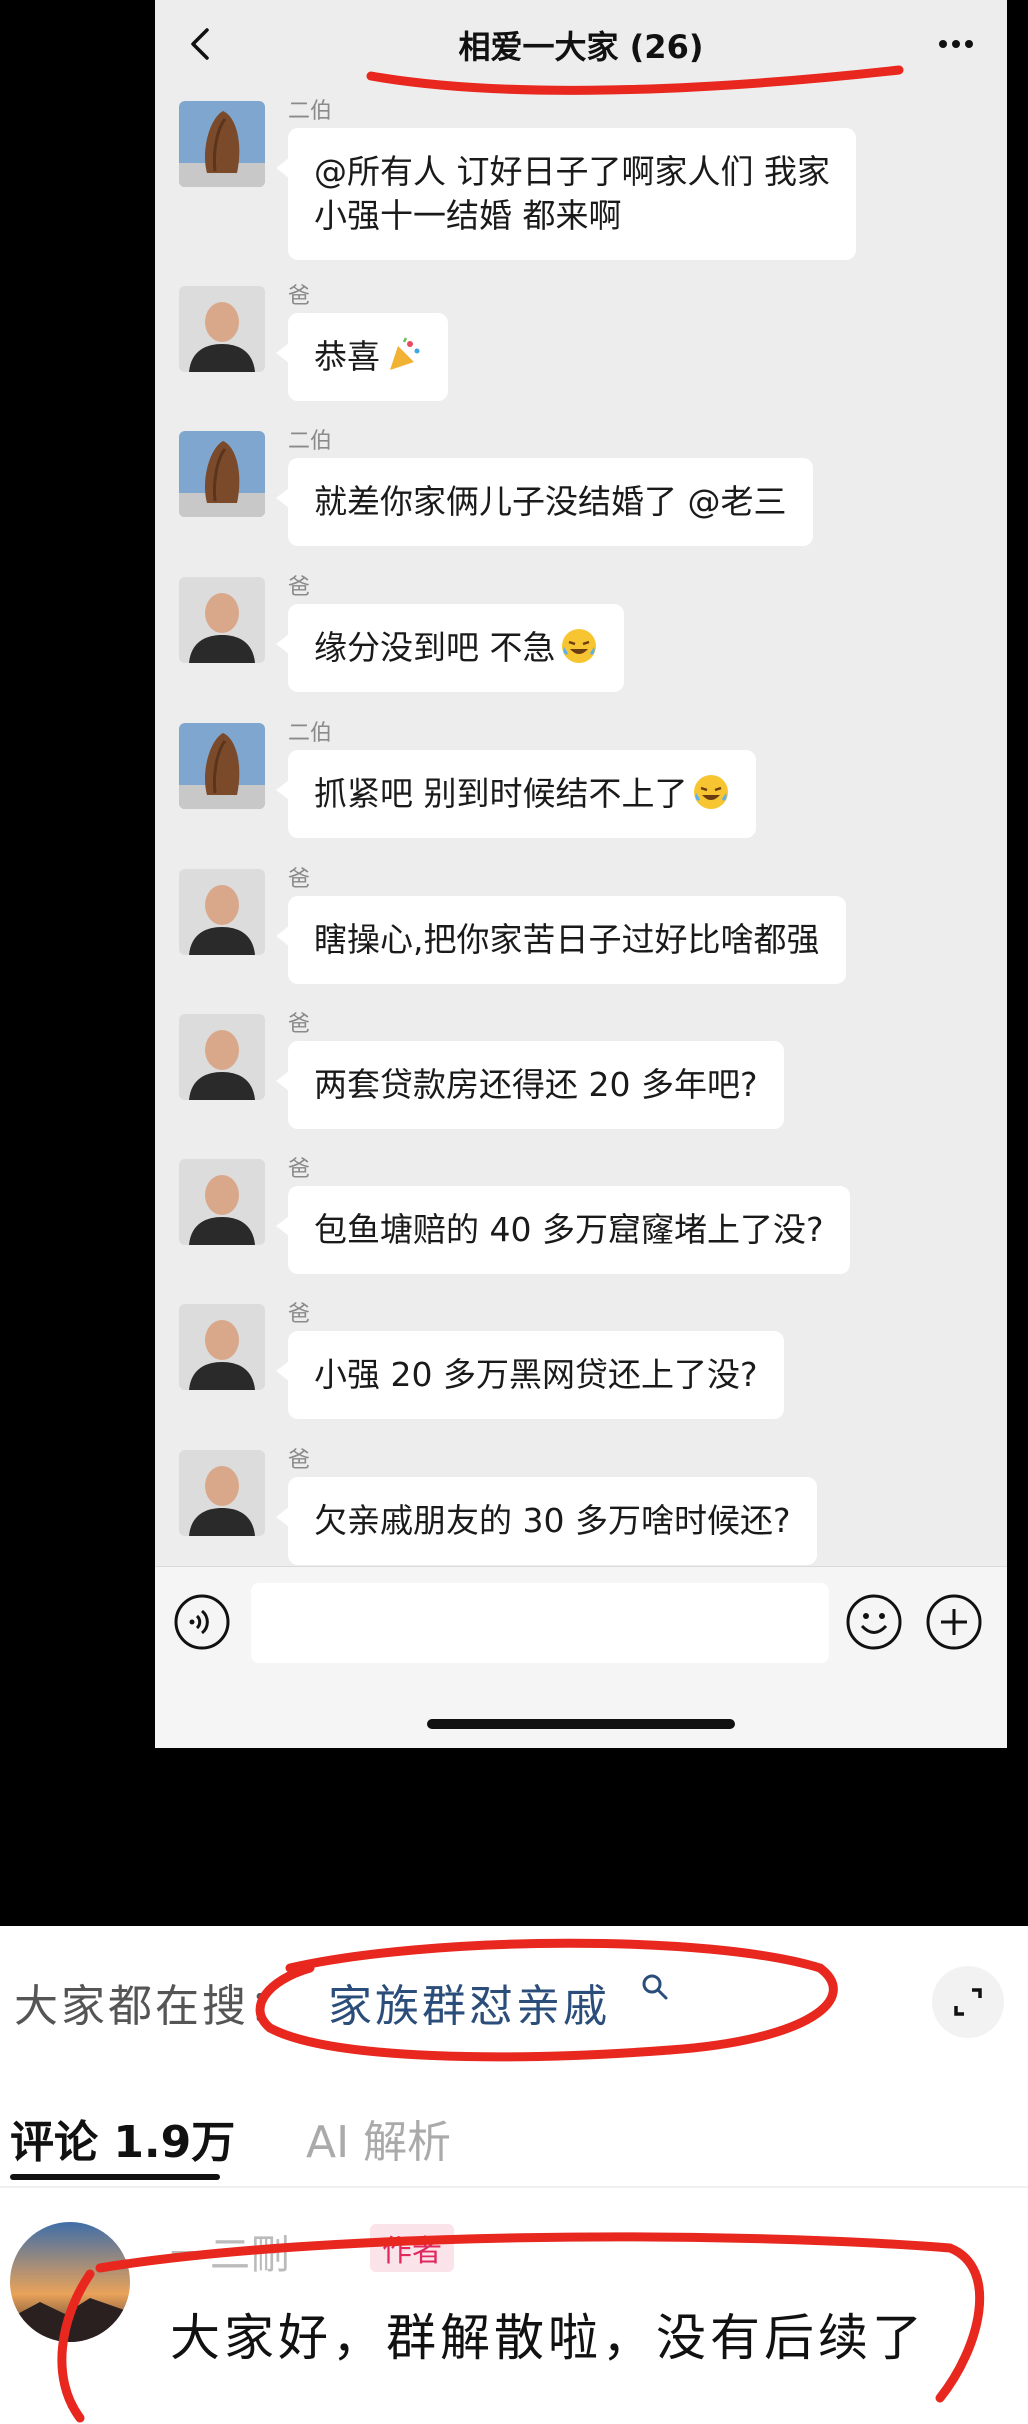 This screenshot has height=2424, width=1028. I want to click on chat-message: 二伯抓紧吧 别到时候结不上了, so click(581, 780).